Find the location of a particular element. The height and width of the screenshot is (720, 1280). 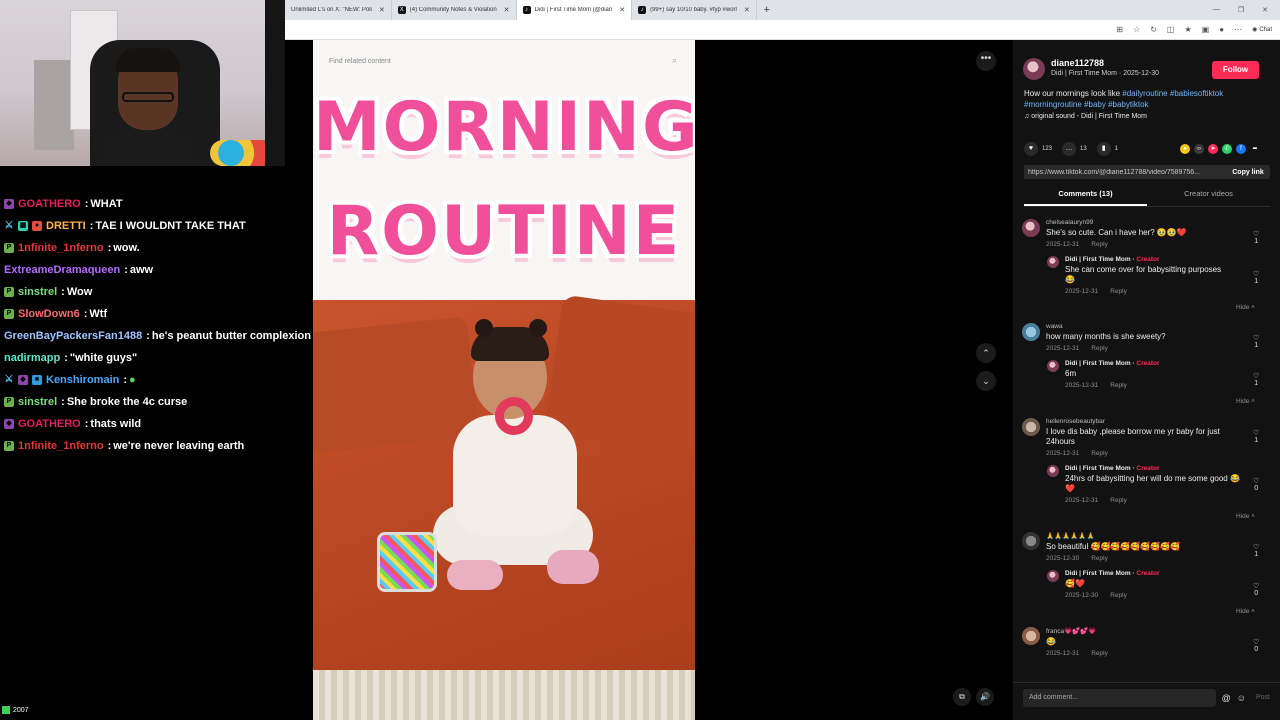

author-handle: diane112788 is located at coordinates (1105, 63).